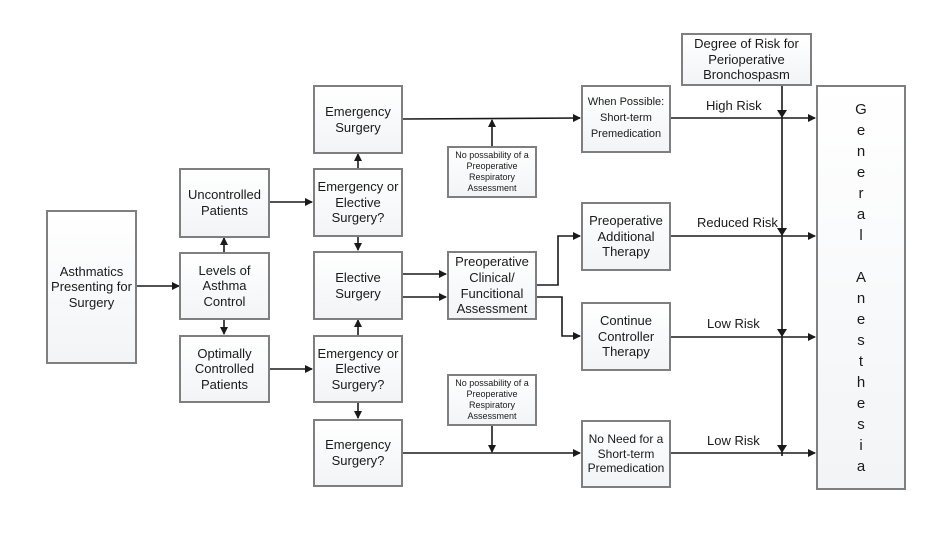 The height and width of the screenshot is (541, 950). What do you see at coordinates (558, 318) in the screenshot?
I see `edge-preop-to-continue` at bounding box center [558, 318].